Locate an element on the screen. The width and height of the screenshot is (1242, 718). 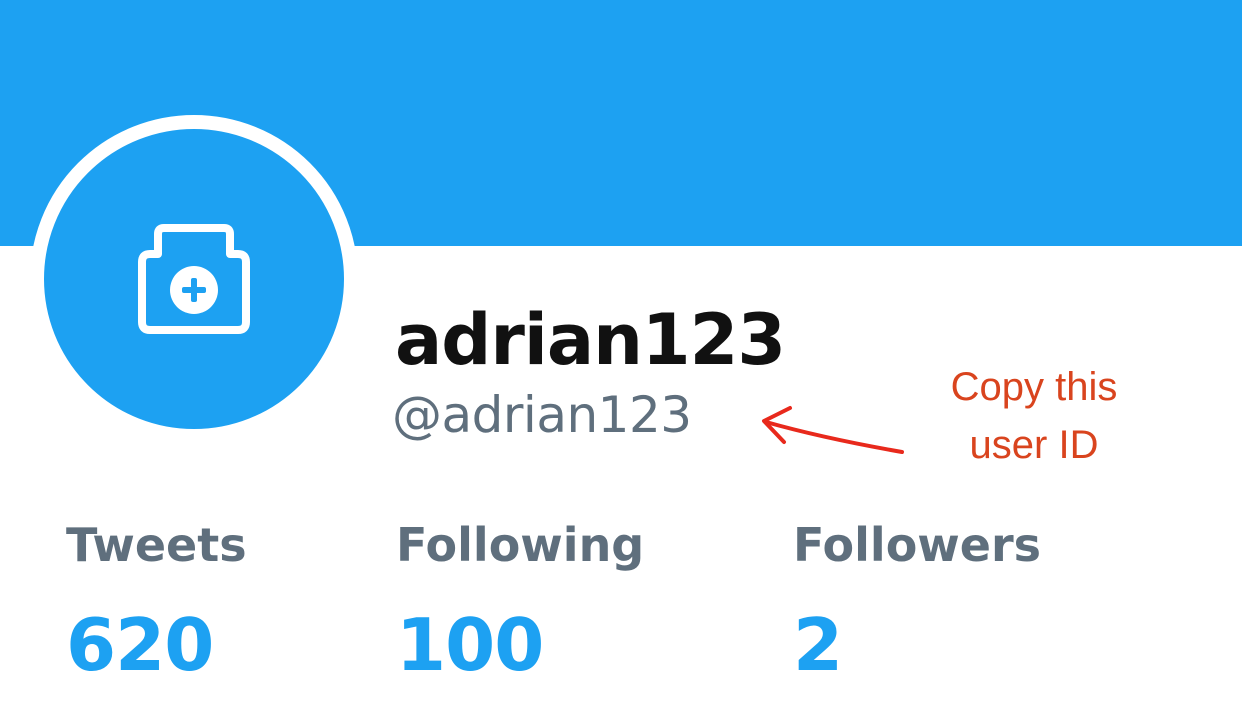
followers-label: Followers is located at coordinates (917, 545).